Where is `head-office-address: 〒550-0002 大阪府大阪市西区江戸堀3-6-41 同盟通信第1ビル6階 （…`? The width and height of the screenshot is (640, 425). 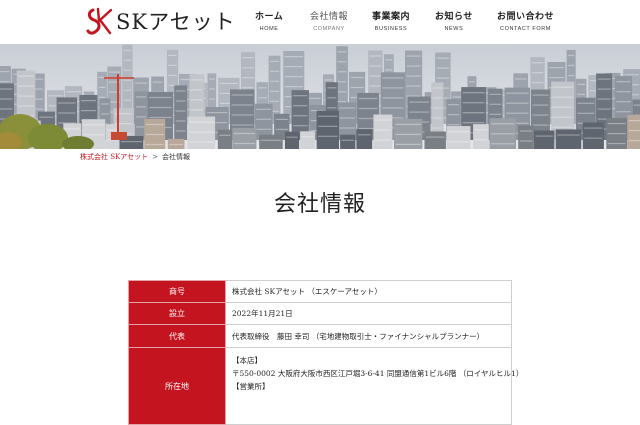 head-office-address: 〒550-0002 大阪府大阪市西区江戸堀3-6-41 同盟通信第1ビル6階 （… is located at coordinates (378, 373).